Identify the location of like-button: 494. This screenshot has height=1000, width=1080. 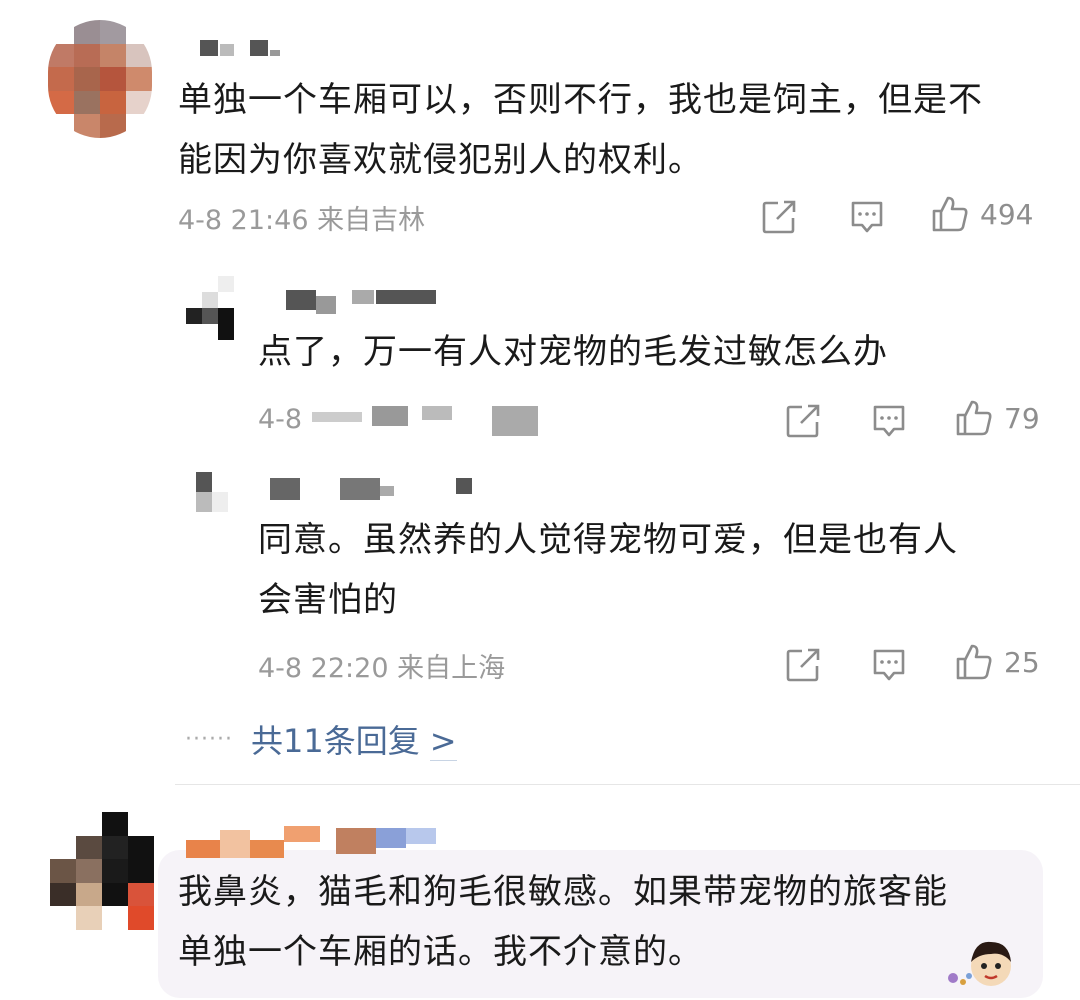
(981, 214).